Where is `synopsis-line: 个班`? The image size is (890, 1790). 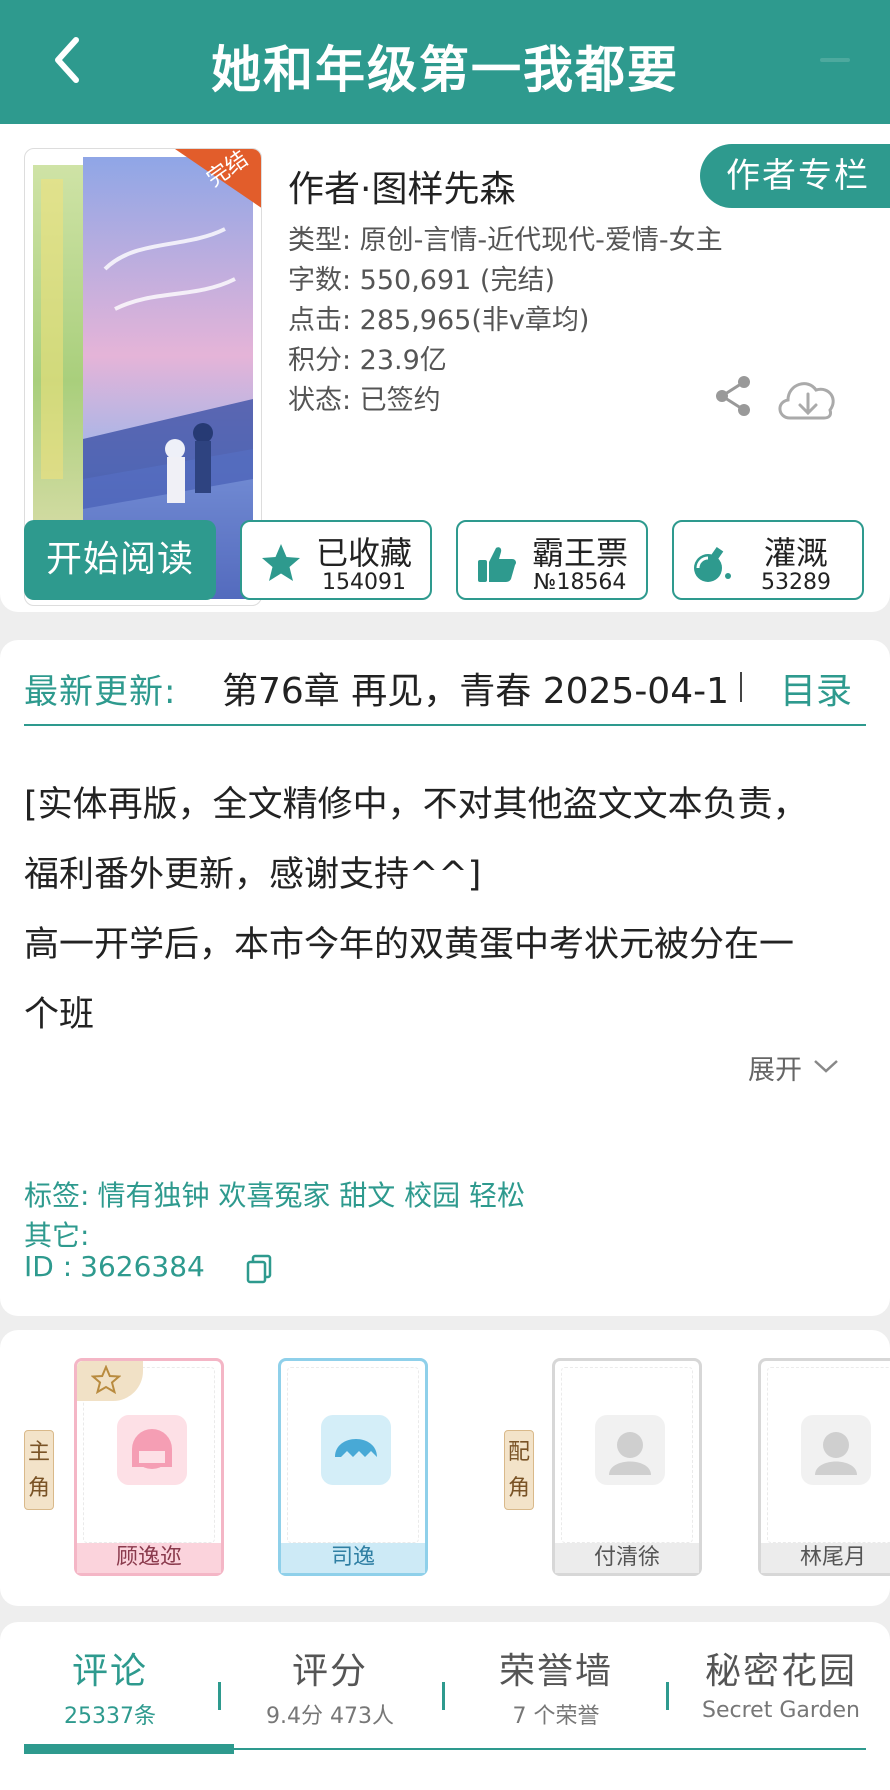
synopsis-line: 个班 is located at coordinates (59, 1015).